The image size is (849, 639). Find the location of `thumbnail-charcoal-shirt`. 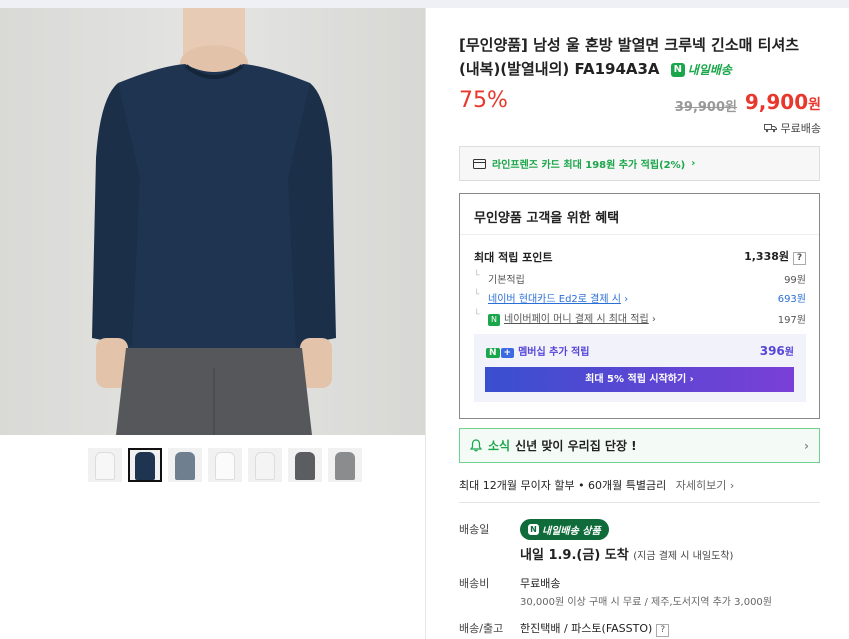

thumbnail-charcoal-shirt is located at coordinates (305, 465).